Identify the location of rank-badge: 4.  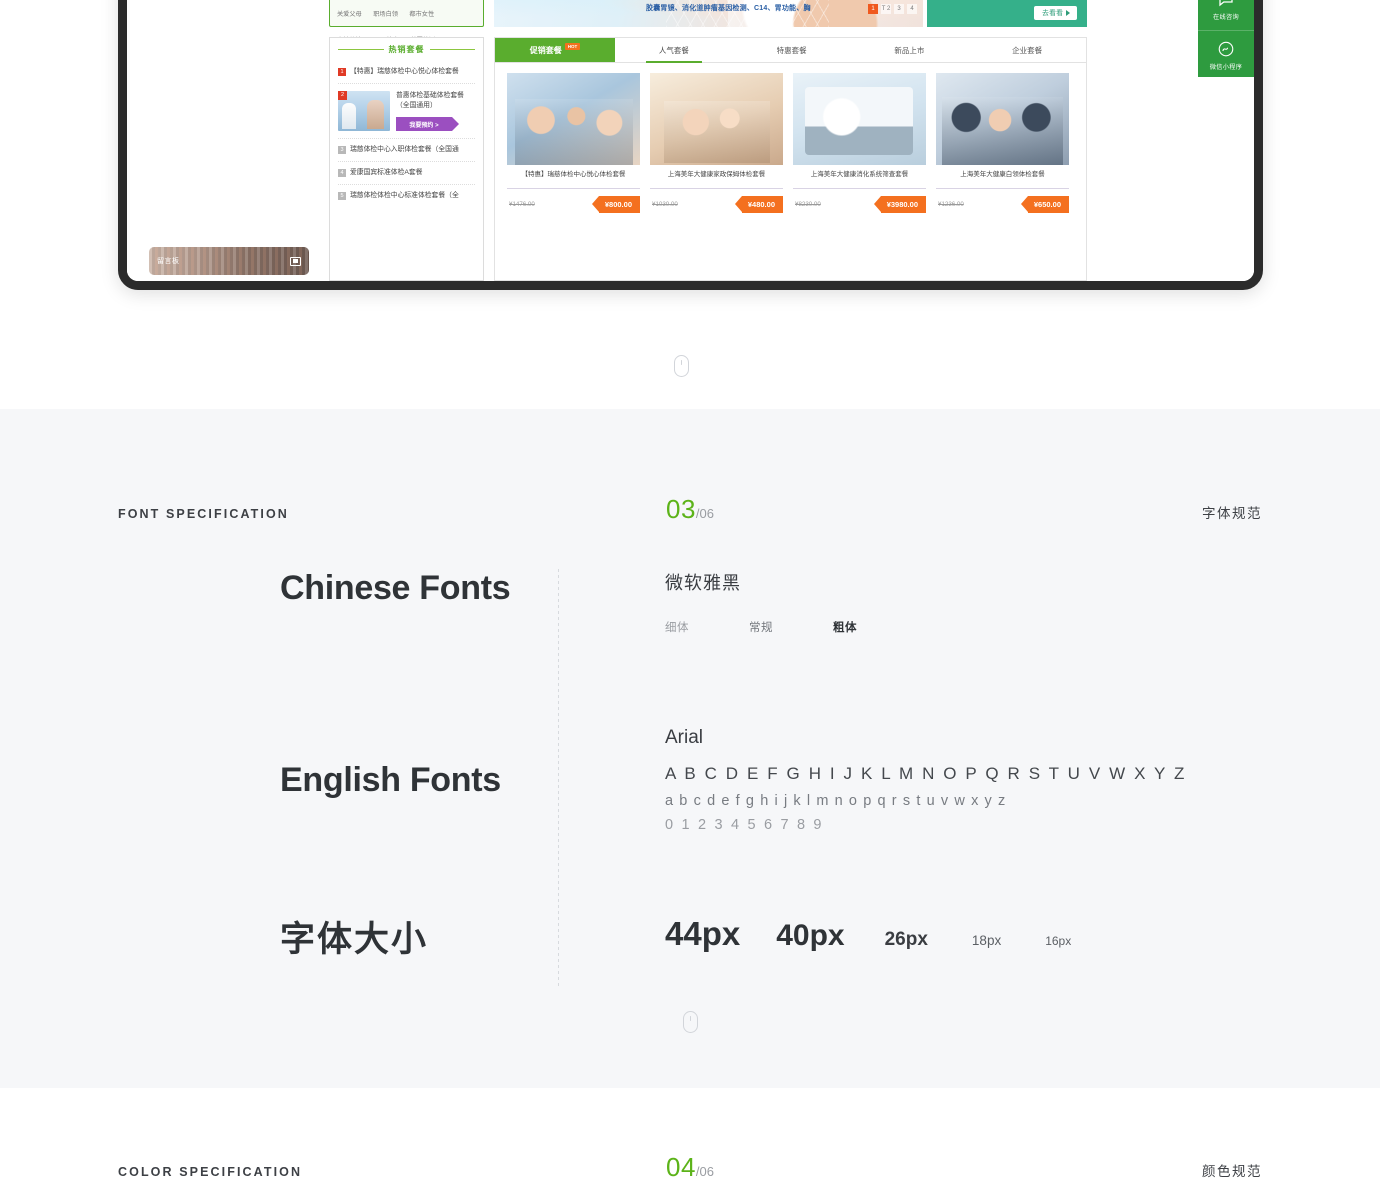
(342, 173).